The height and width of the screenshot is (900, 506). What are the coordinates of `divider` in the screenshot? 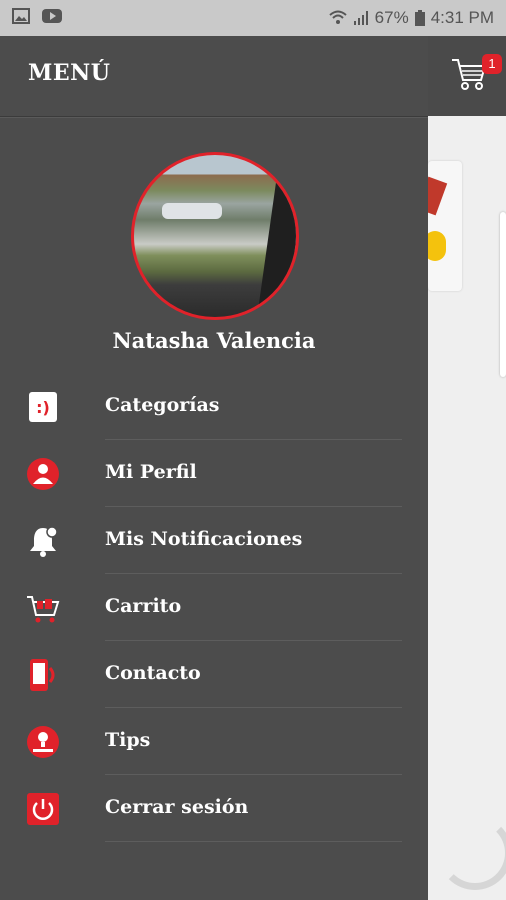 It's located at (253, 841).